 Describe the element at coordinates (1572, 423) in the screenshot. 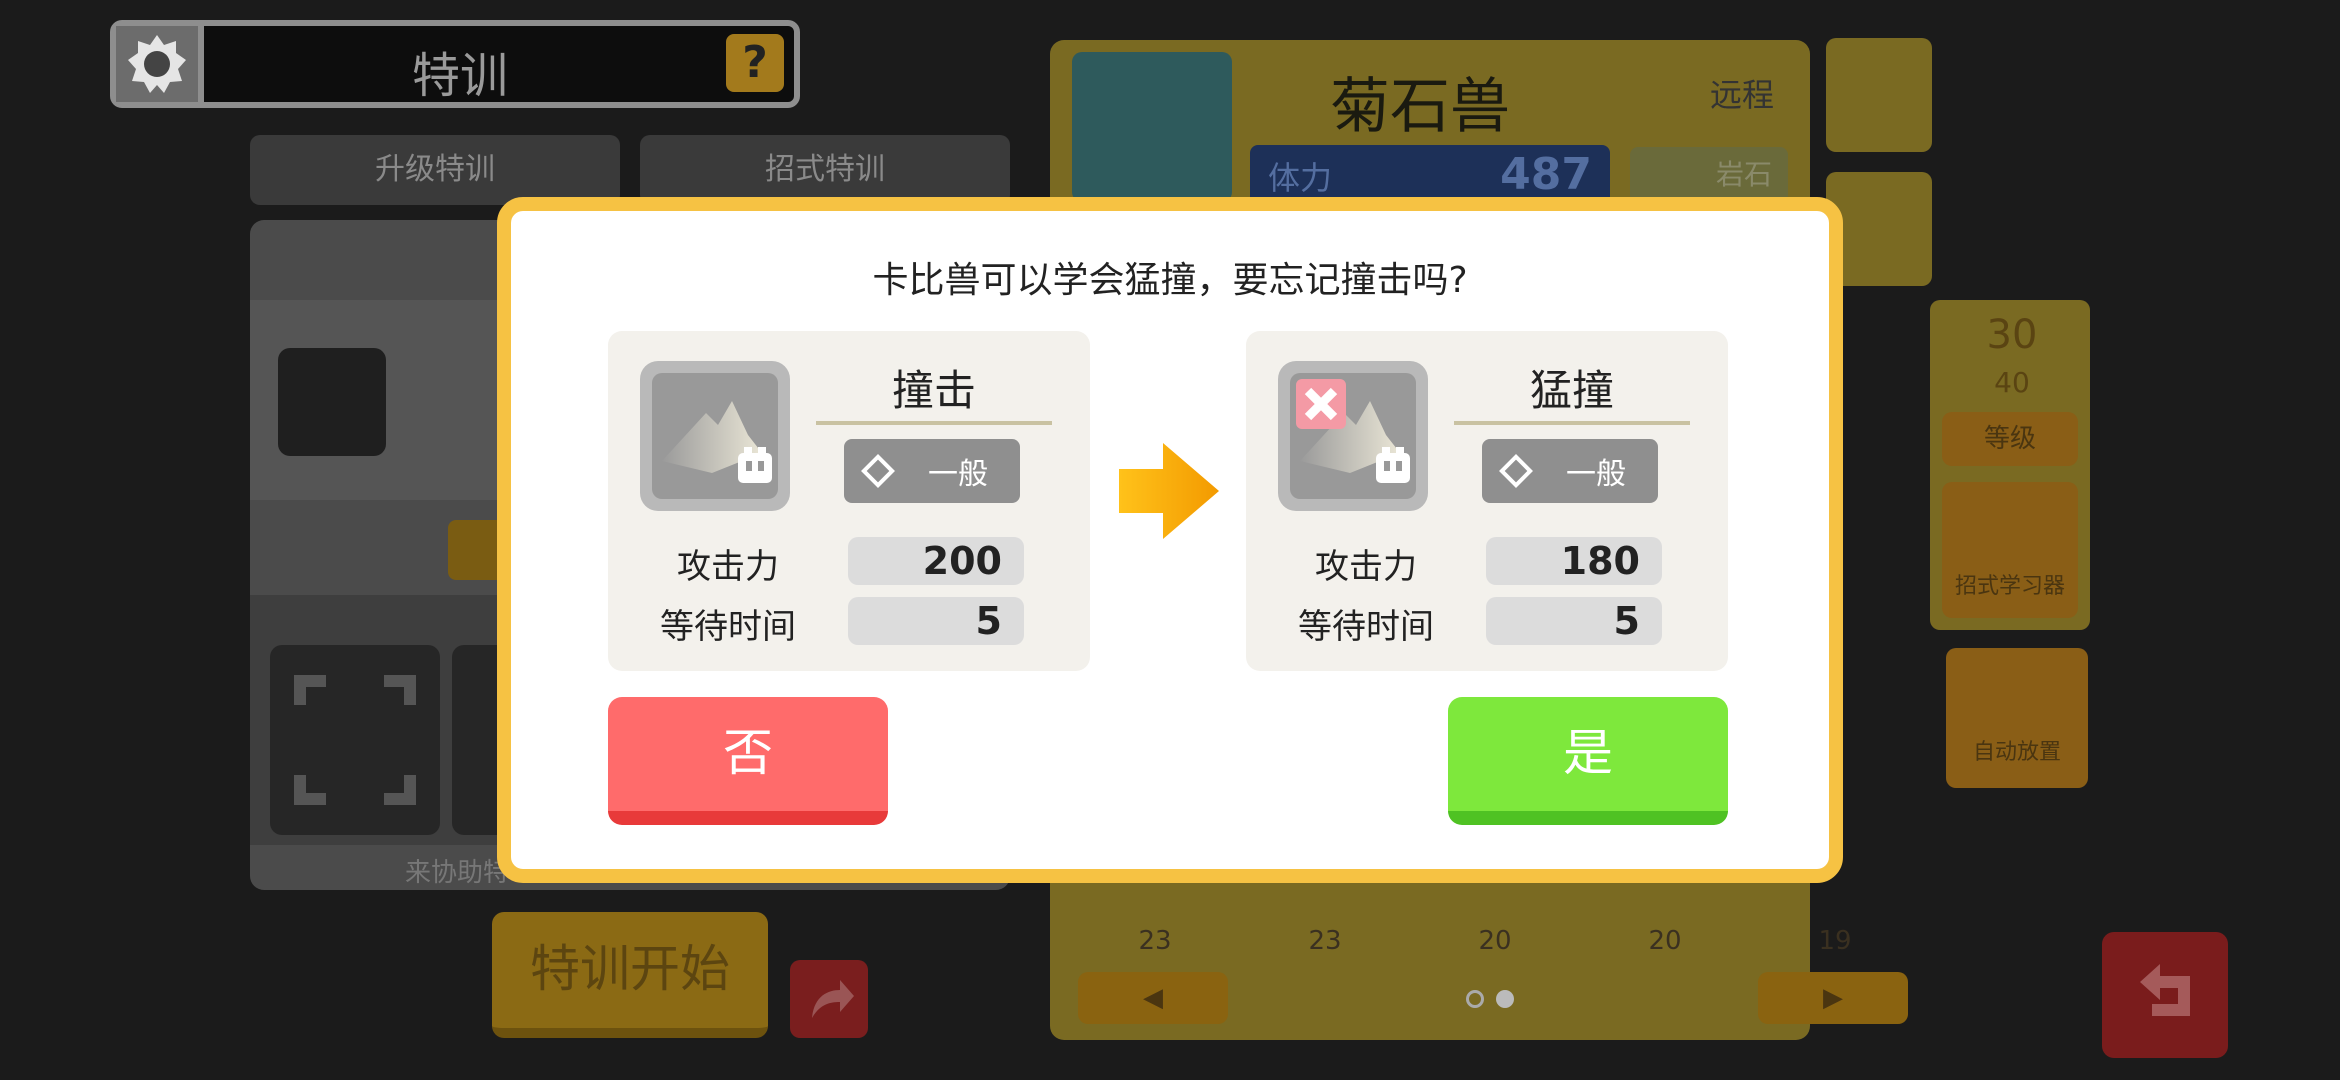

I see `new-move-underline` at that location.